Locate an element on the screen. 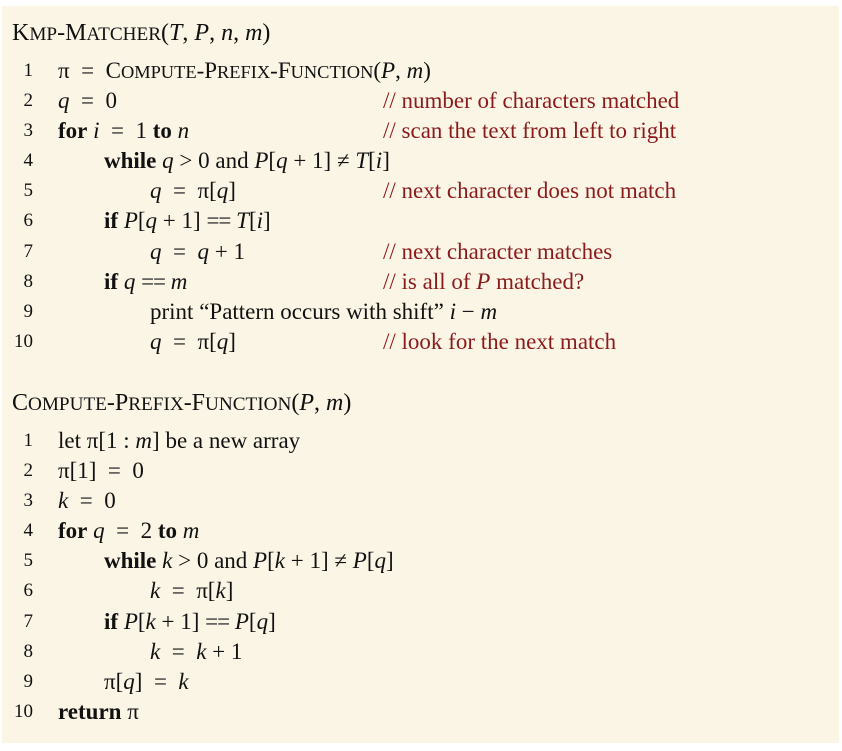  code-line: 10 q = π[q] // look for the next match is located at coordinates (420, 342).